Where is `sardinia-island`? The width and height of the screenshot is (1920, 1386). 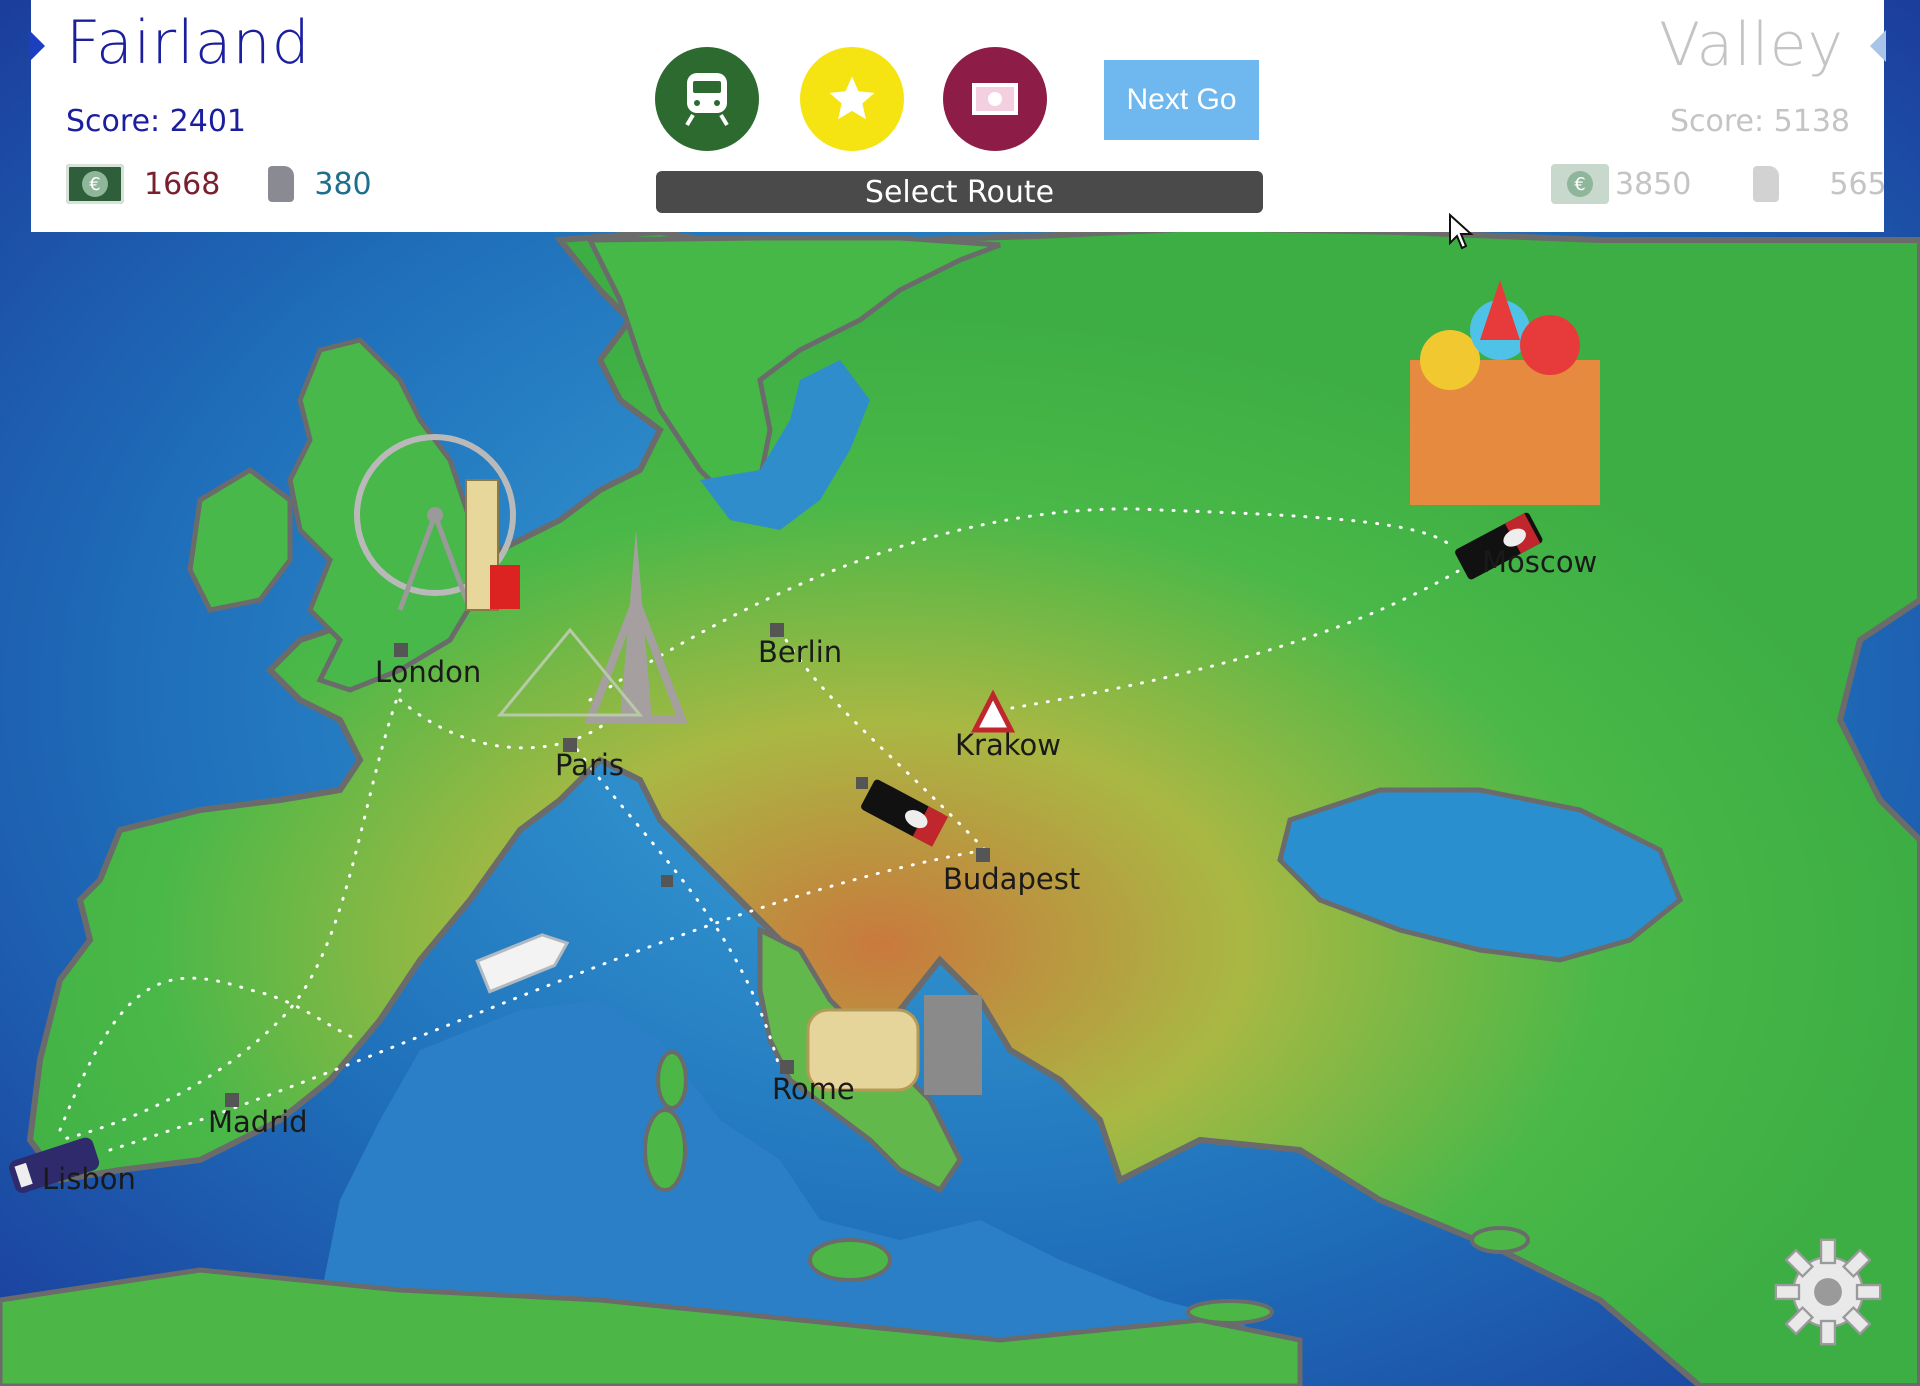
sardinia-island is located at coordinates (665, 1150).